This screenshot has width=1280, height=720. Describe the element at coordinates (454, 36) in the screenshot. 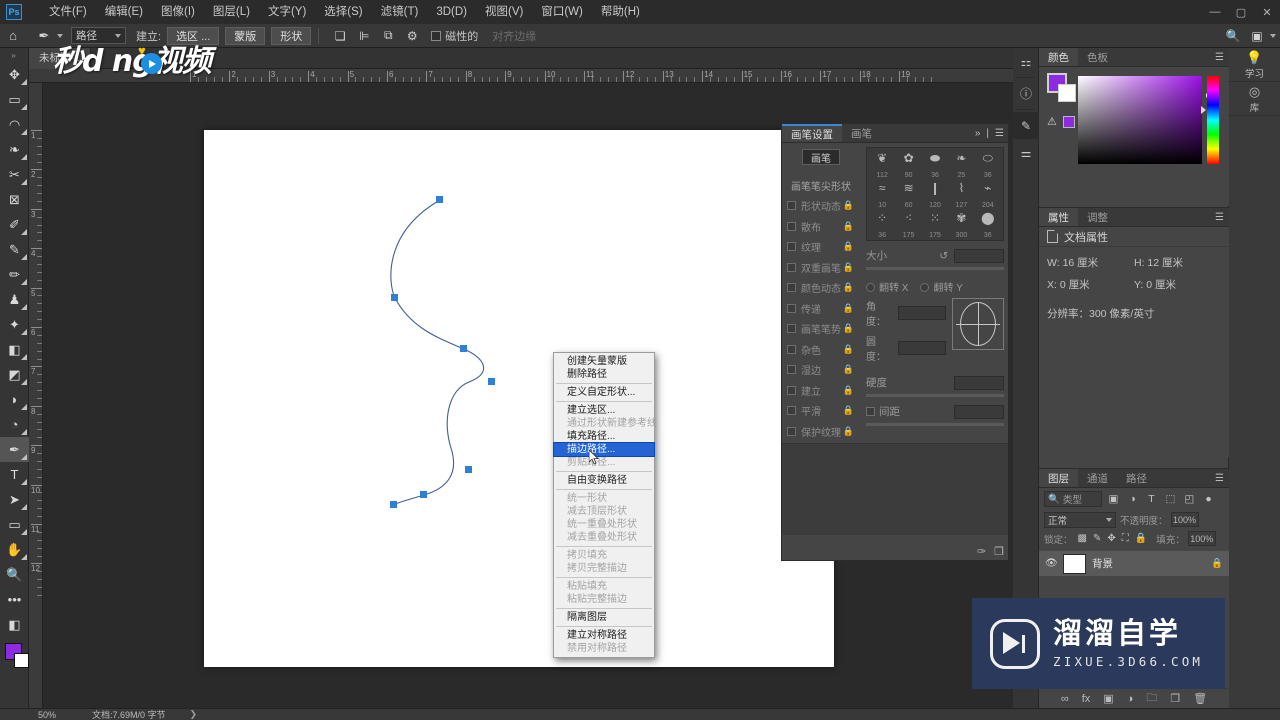

I see `magnetic-checkbox: 磁性的` at that location.